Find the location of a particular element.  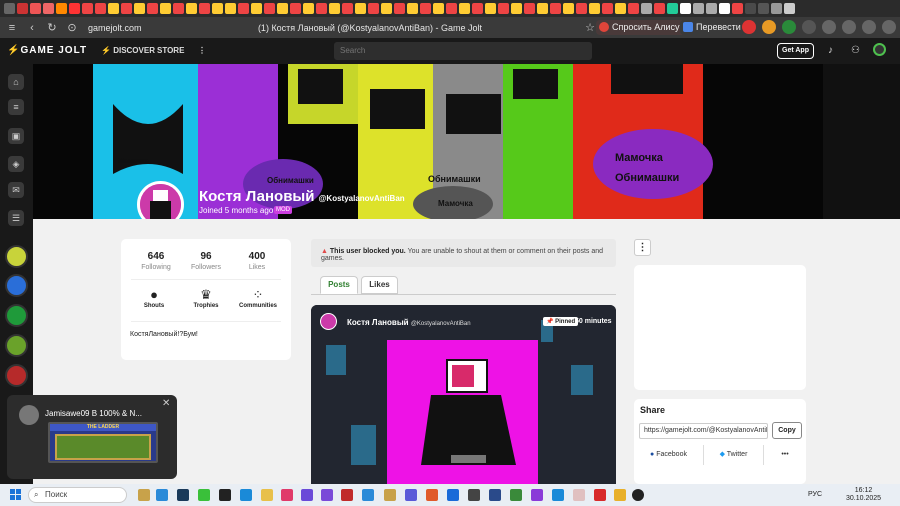

game-jolt-logo: ⚡GAME JOLT is located at coordinates (47, 50).